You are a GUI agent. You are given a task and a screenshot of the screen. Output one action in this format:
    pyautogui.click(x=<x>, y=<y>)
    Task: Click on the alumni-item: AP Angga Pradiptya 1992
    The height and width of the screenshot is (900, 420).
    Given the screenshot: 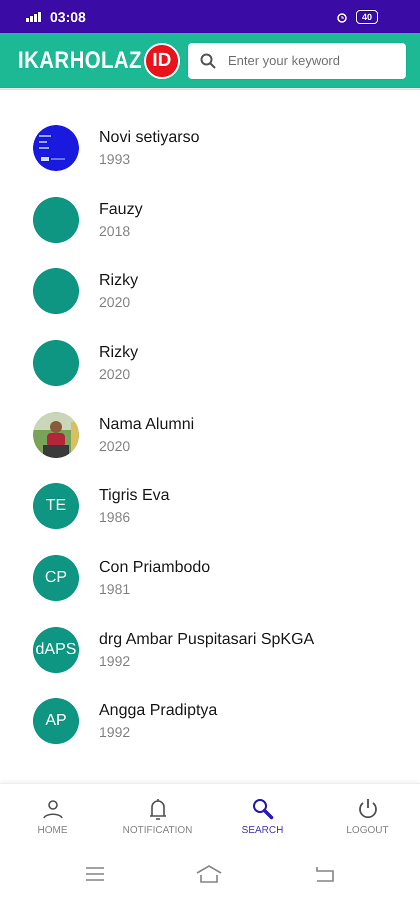 What is the action you would take?
    pyautogui.click(x=226, y=722)
    